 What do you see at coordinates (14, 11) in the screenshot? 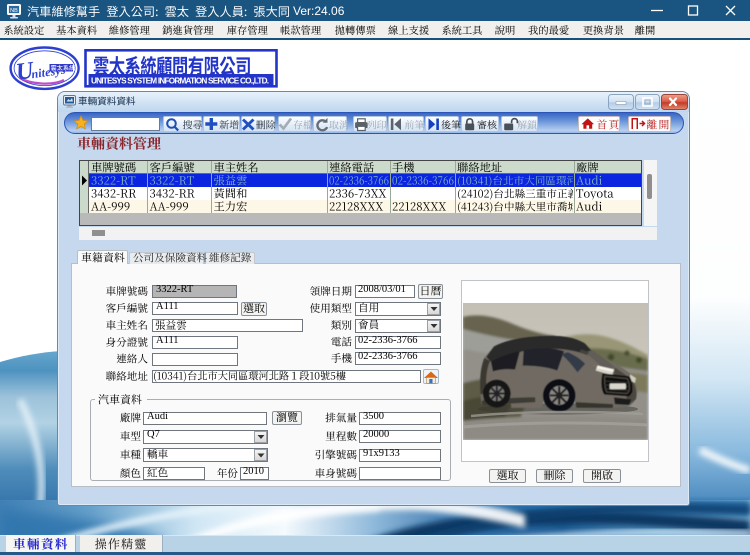
I see `svg-text: NB` at bounding box center [14, 11].